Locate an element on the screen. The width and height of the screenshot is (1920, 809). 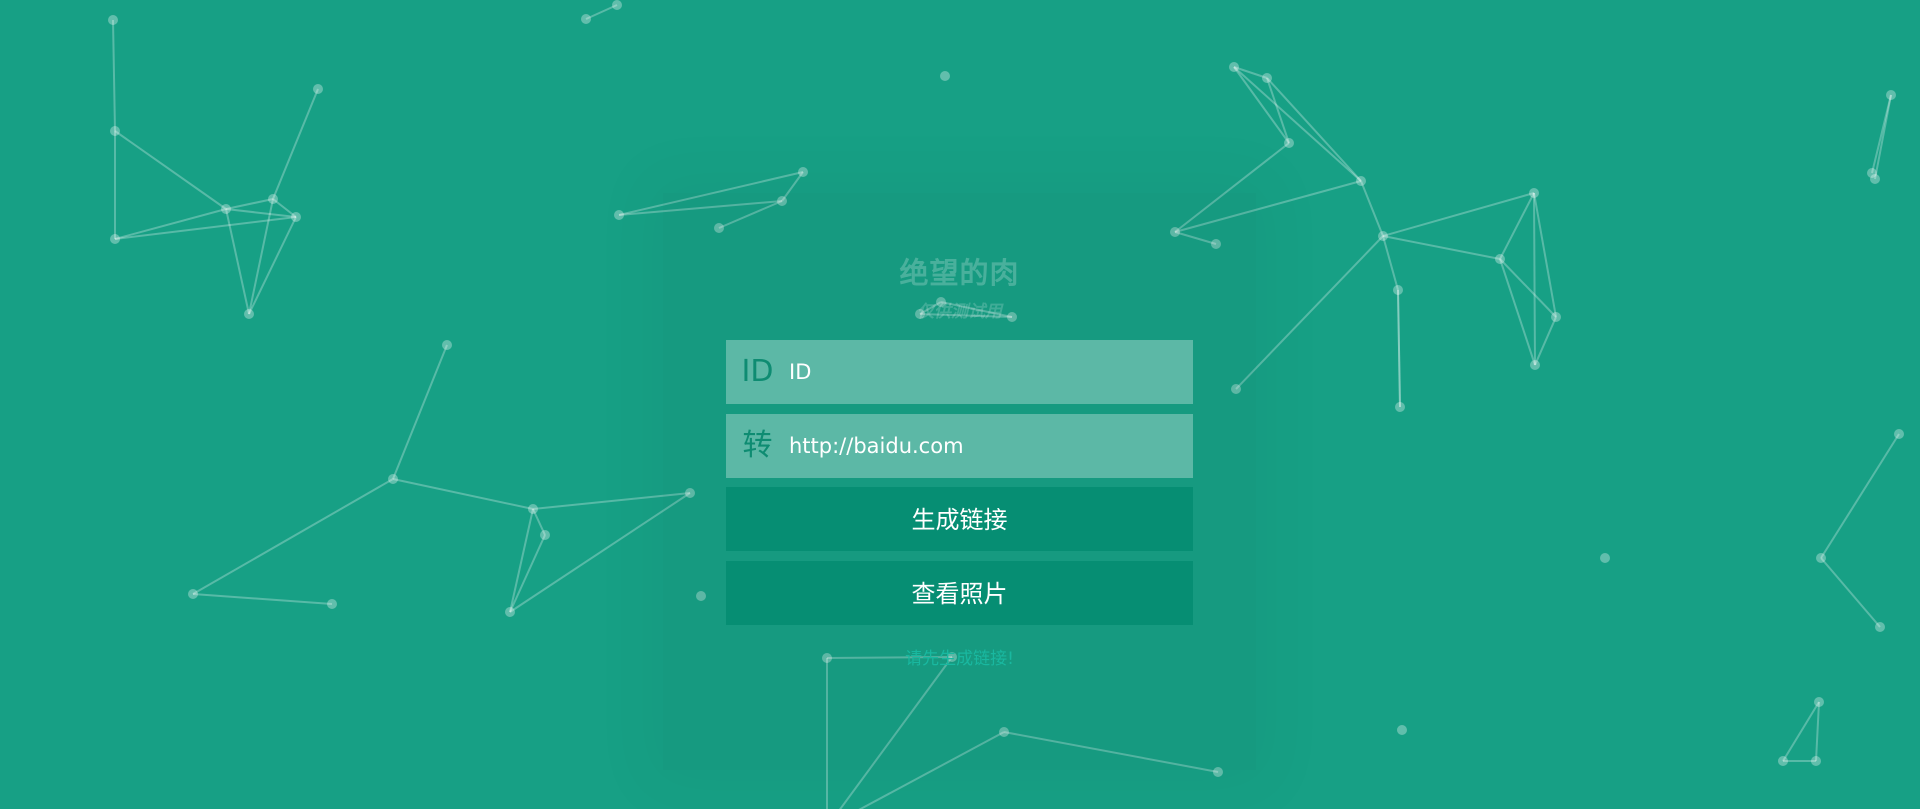
redirect-label: 转 is located at coordinates (757, 445).